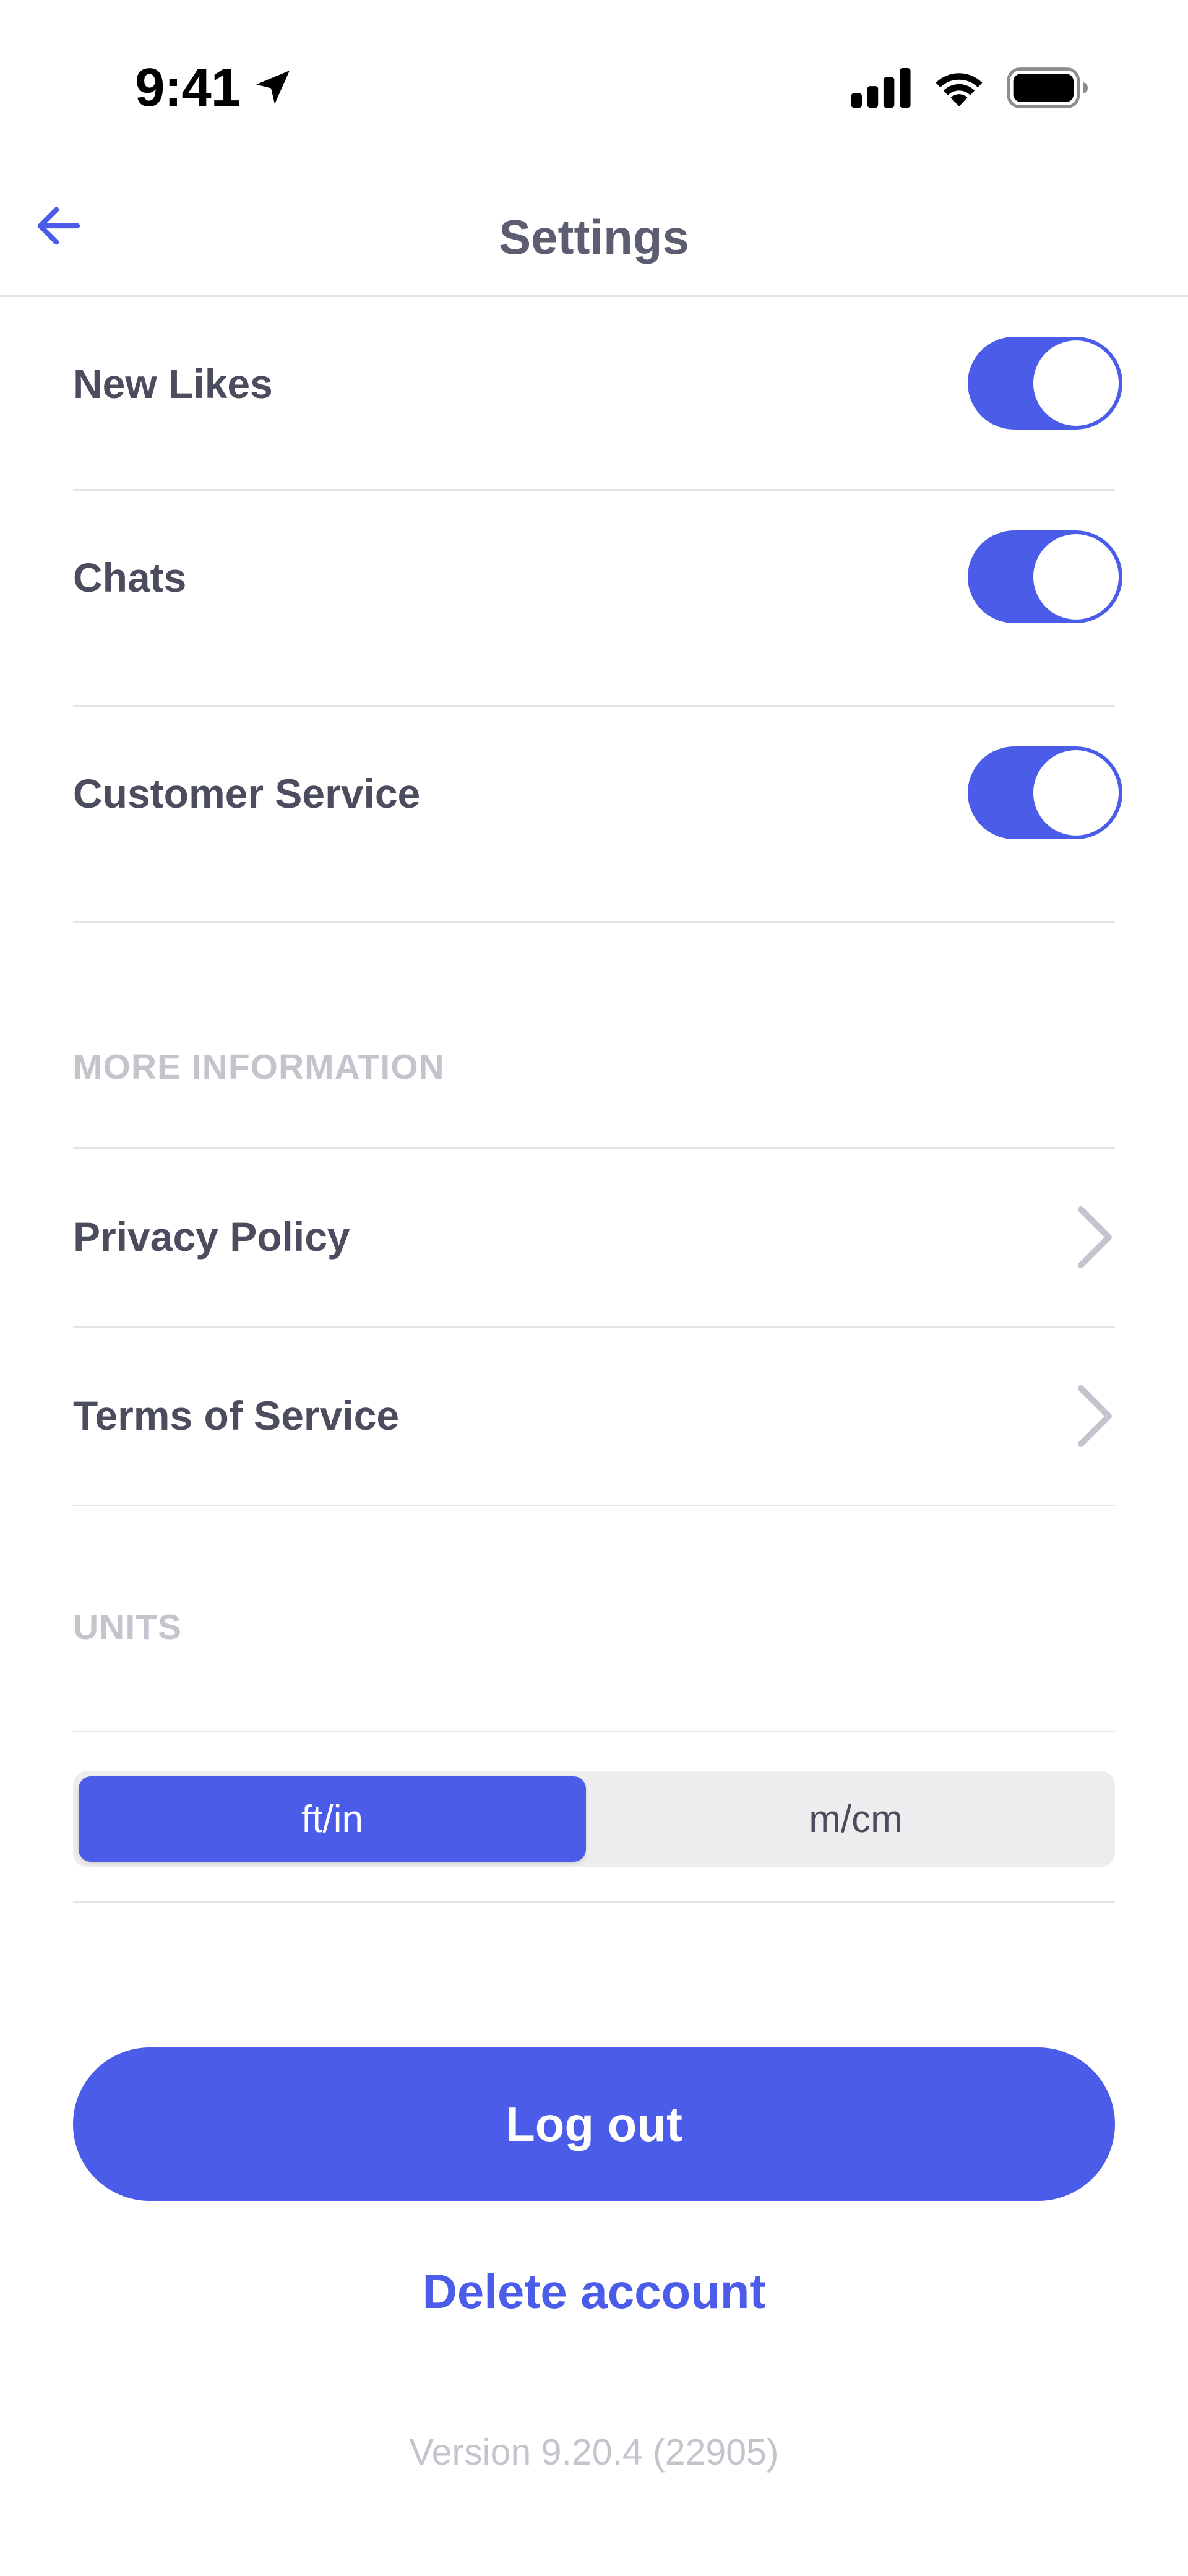 This screenshot has height=2576, width=1188. What do you see at coordinates (247, 793) in the screenshot?
I see `setting-label: Customer Service` at bounding box center [247, 793].